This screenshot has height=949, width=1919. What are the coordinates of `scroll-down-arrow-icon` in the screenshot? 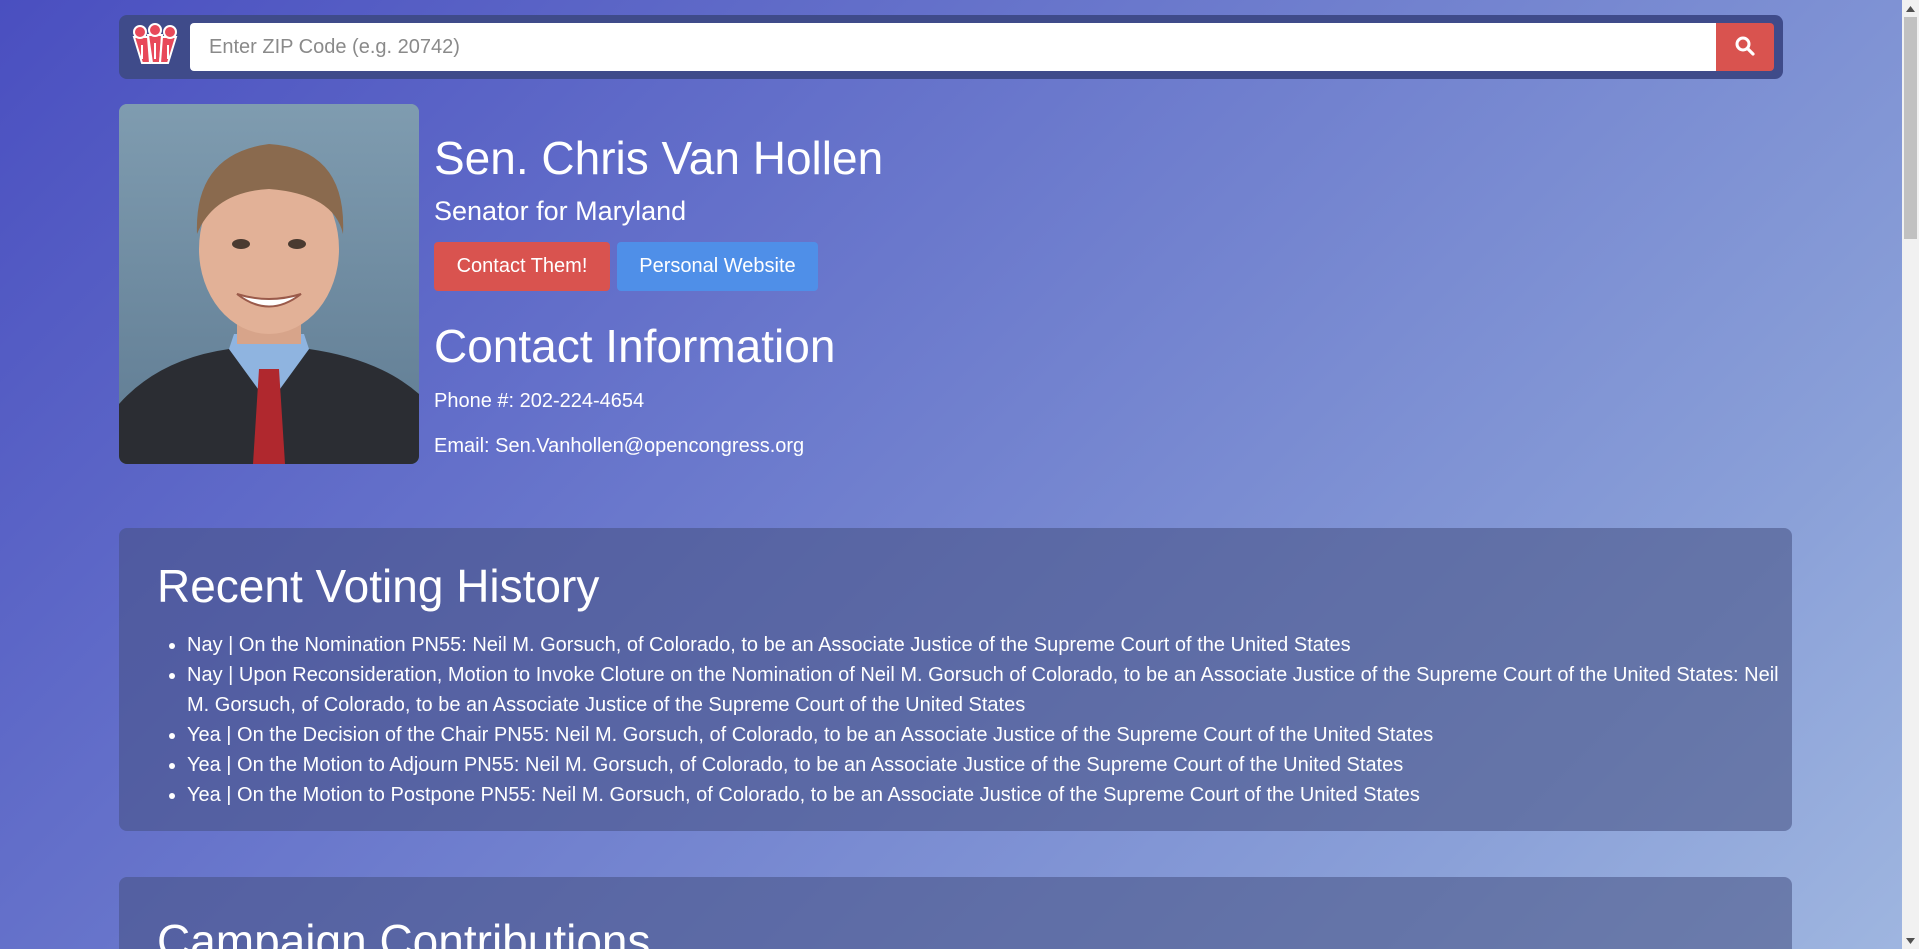 It's located at (1910, 940).